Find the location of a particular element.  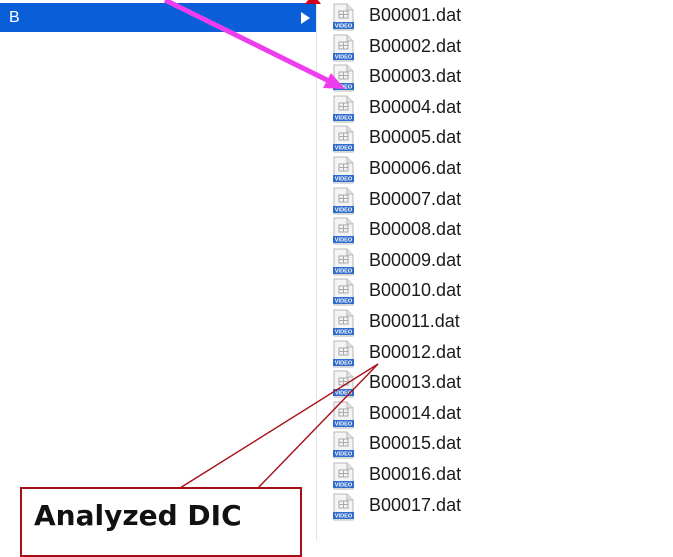

file-row: VIDEO B00015.dat is located at coordinates (495, 444).